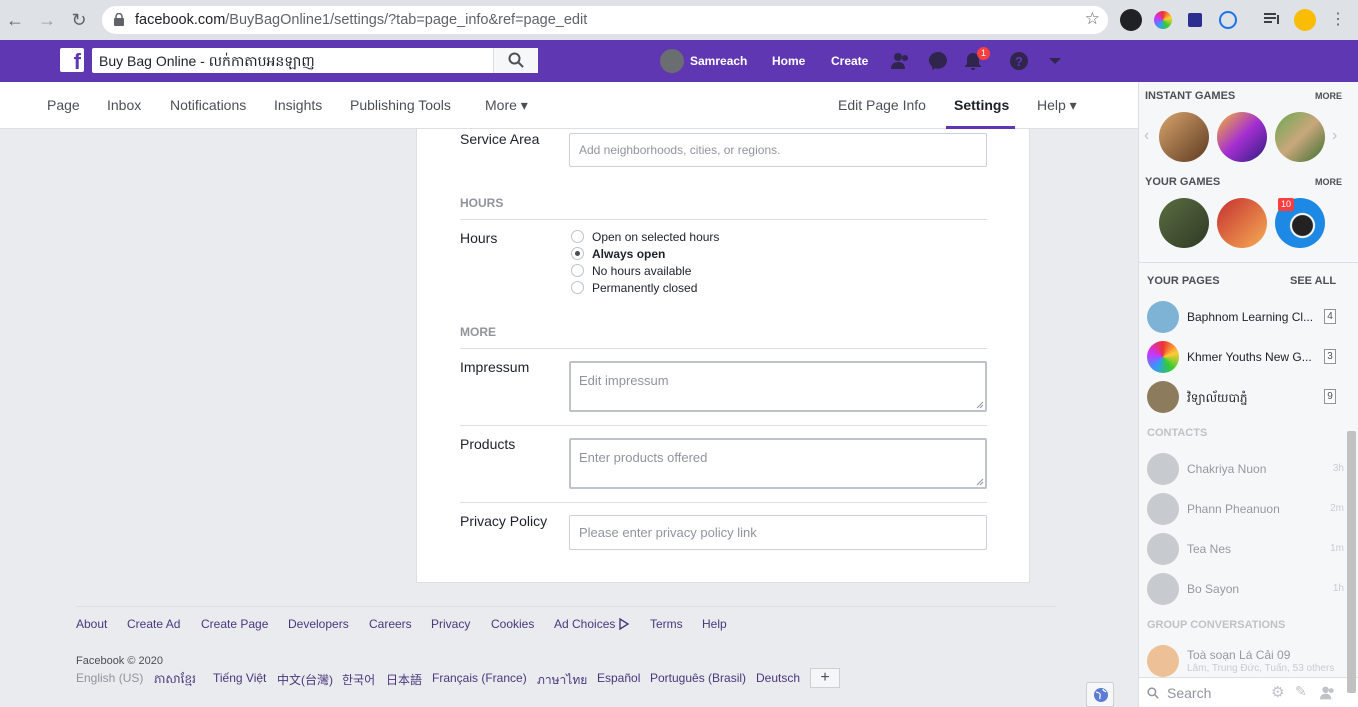  What do you see at coordinates (91, 624) in the screenshot?
I see `footer-link-about: About` at bounding box center [91, 624].